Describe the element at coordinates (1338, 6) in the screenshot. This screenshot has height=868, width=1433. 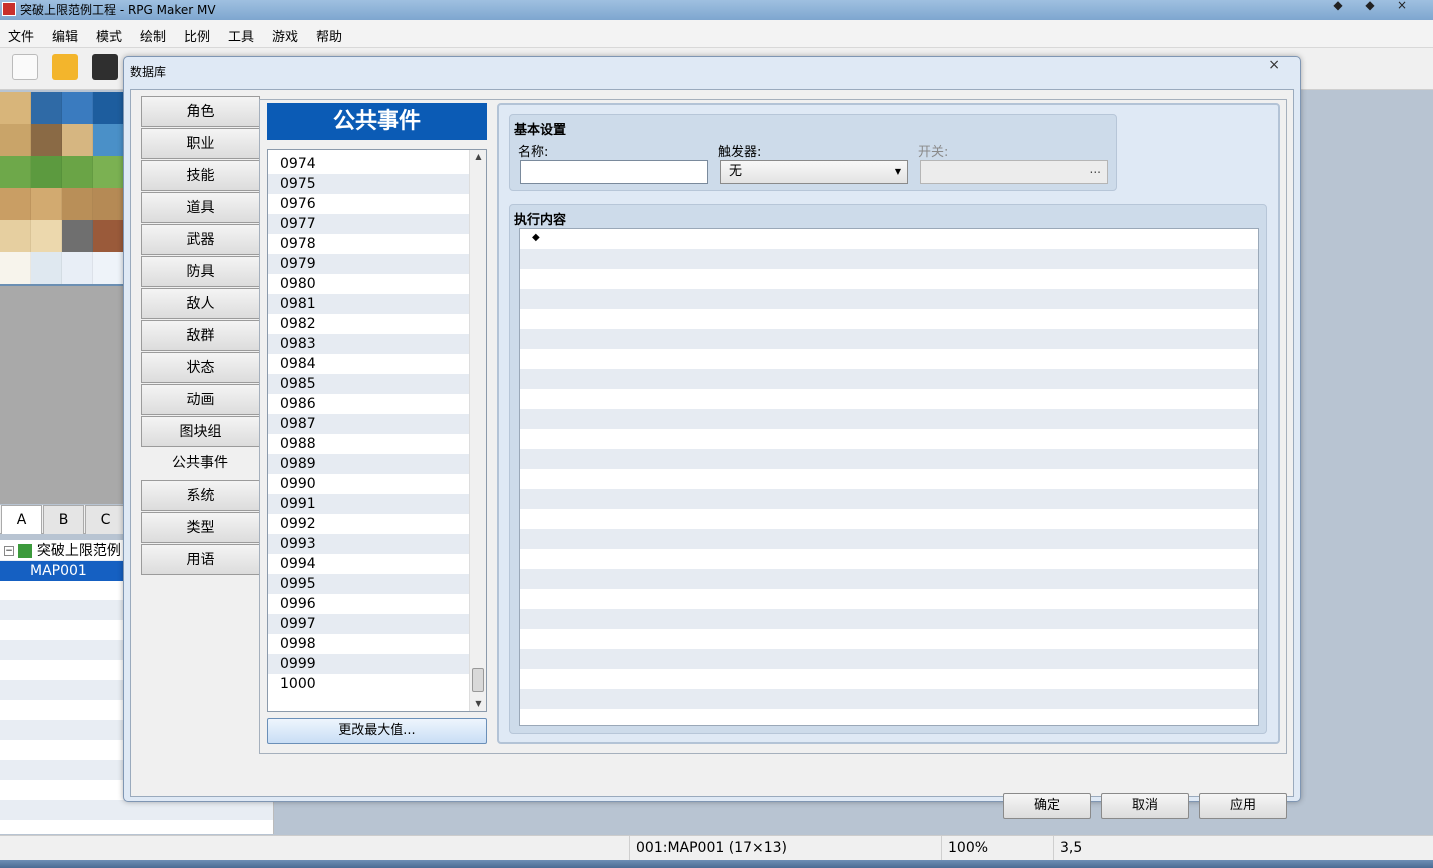
I see `minimize-icon: ◆` at that location.